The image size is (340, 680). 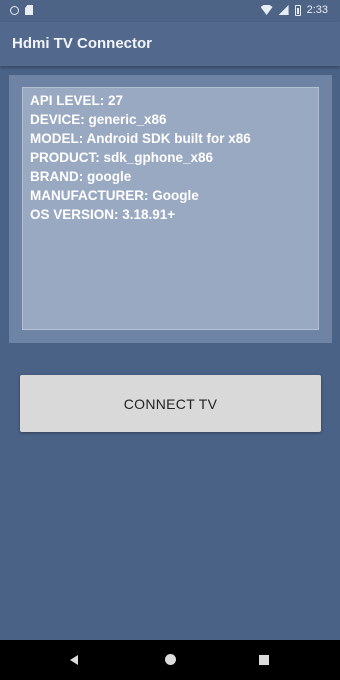 I want to click on connect-tv-button: CONNECT TV, so click(x=170, y=403).